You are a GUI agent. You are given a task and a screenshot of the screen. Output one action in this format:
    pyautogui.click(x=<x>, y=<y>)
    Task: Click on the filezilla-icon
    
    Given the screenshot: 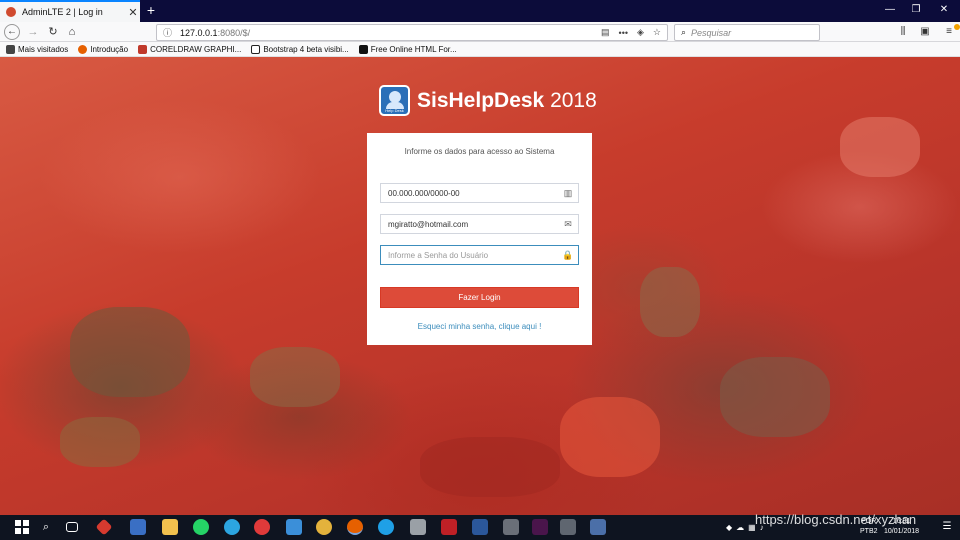 What is the action you would take?
    pyautogui.click(x=449, y=527)
    